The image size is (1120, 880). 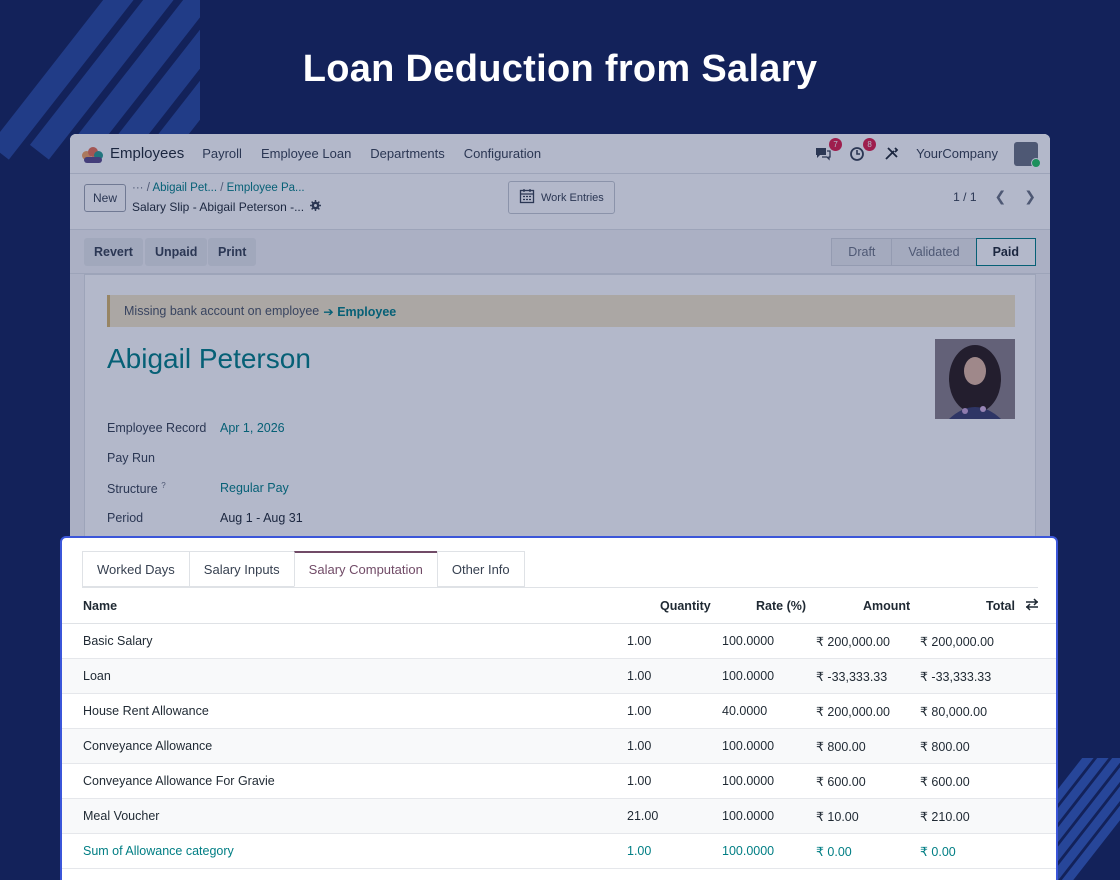 What do you see at coordinates (841, 746) in the screenshot?
I see `cell-amount: ₹ 800.00` at bounding box center [841, 746].